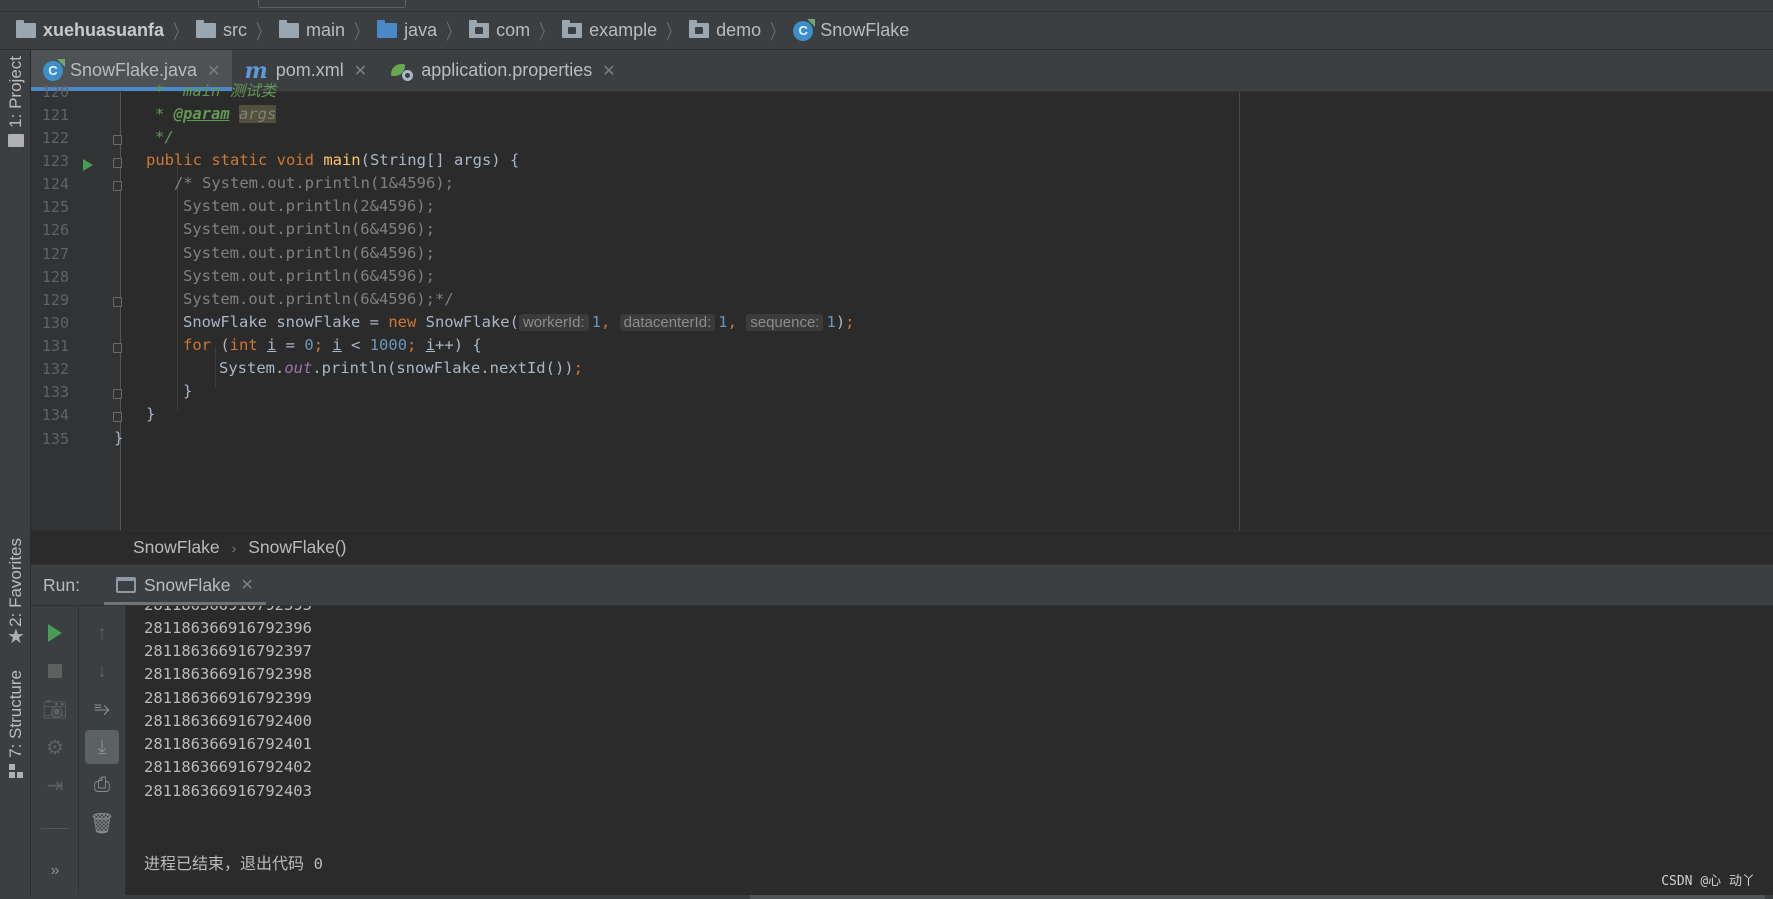  What do you see at coordinates (507, 70) in the screenshot?
I see `tab-label: application.properties` at bounding box center [507, 70].